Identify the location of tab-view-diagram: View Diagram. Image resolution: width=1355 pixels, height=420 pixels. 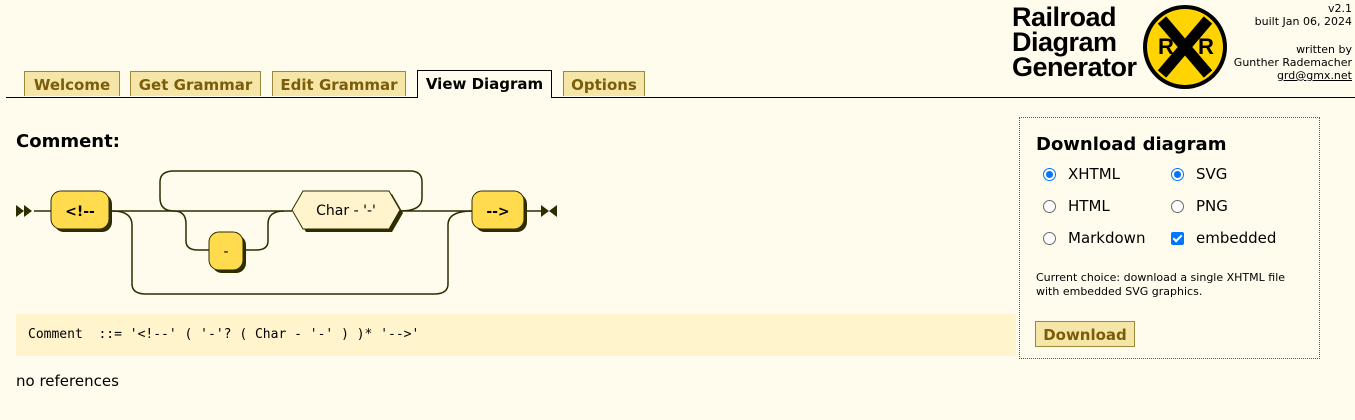
(484, 84).